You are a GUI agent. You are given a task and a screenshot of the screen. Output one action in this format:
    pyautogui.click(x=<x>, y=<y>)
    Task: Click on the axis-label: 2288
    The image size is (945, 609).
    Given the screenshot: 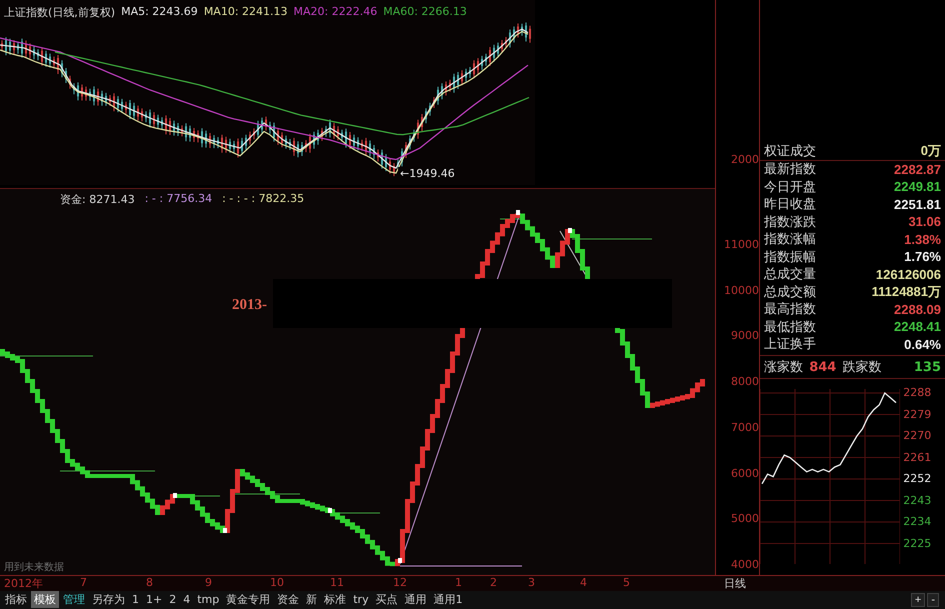 What is the action you would take?
    pyautogui.click(x=917, y=392)
    